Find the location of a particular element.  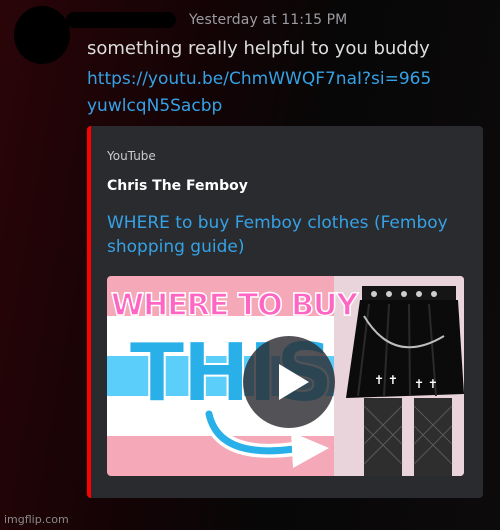

thumbnail-headline: WHERE TO BUY is located at coordinates (234, 305).